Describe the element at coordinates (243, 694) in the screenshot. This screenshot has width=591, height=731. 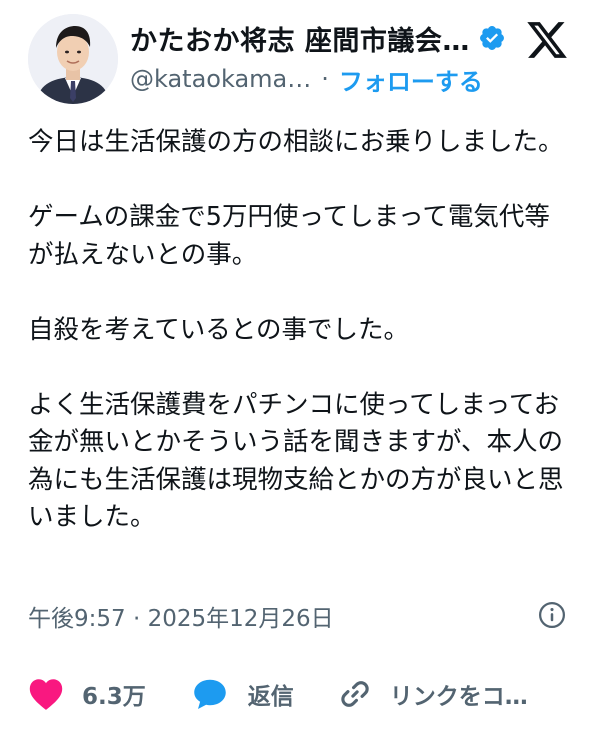
I see `reply-button: 返信` at that location.